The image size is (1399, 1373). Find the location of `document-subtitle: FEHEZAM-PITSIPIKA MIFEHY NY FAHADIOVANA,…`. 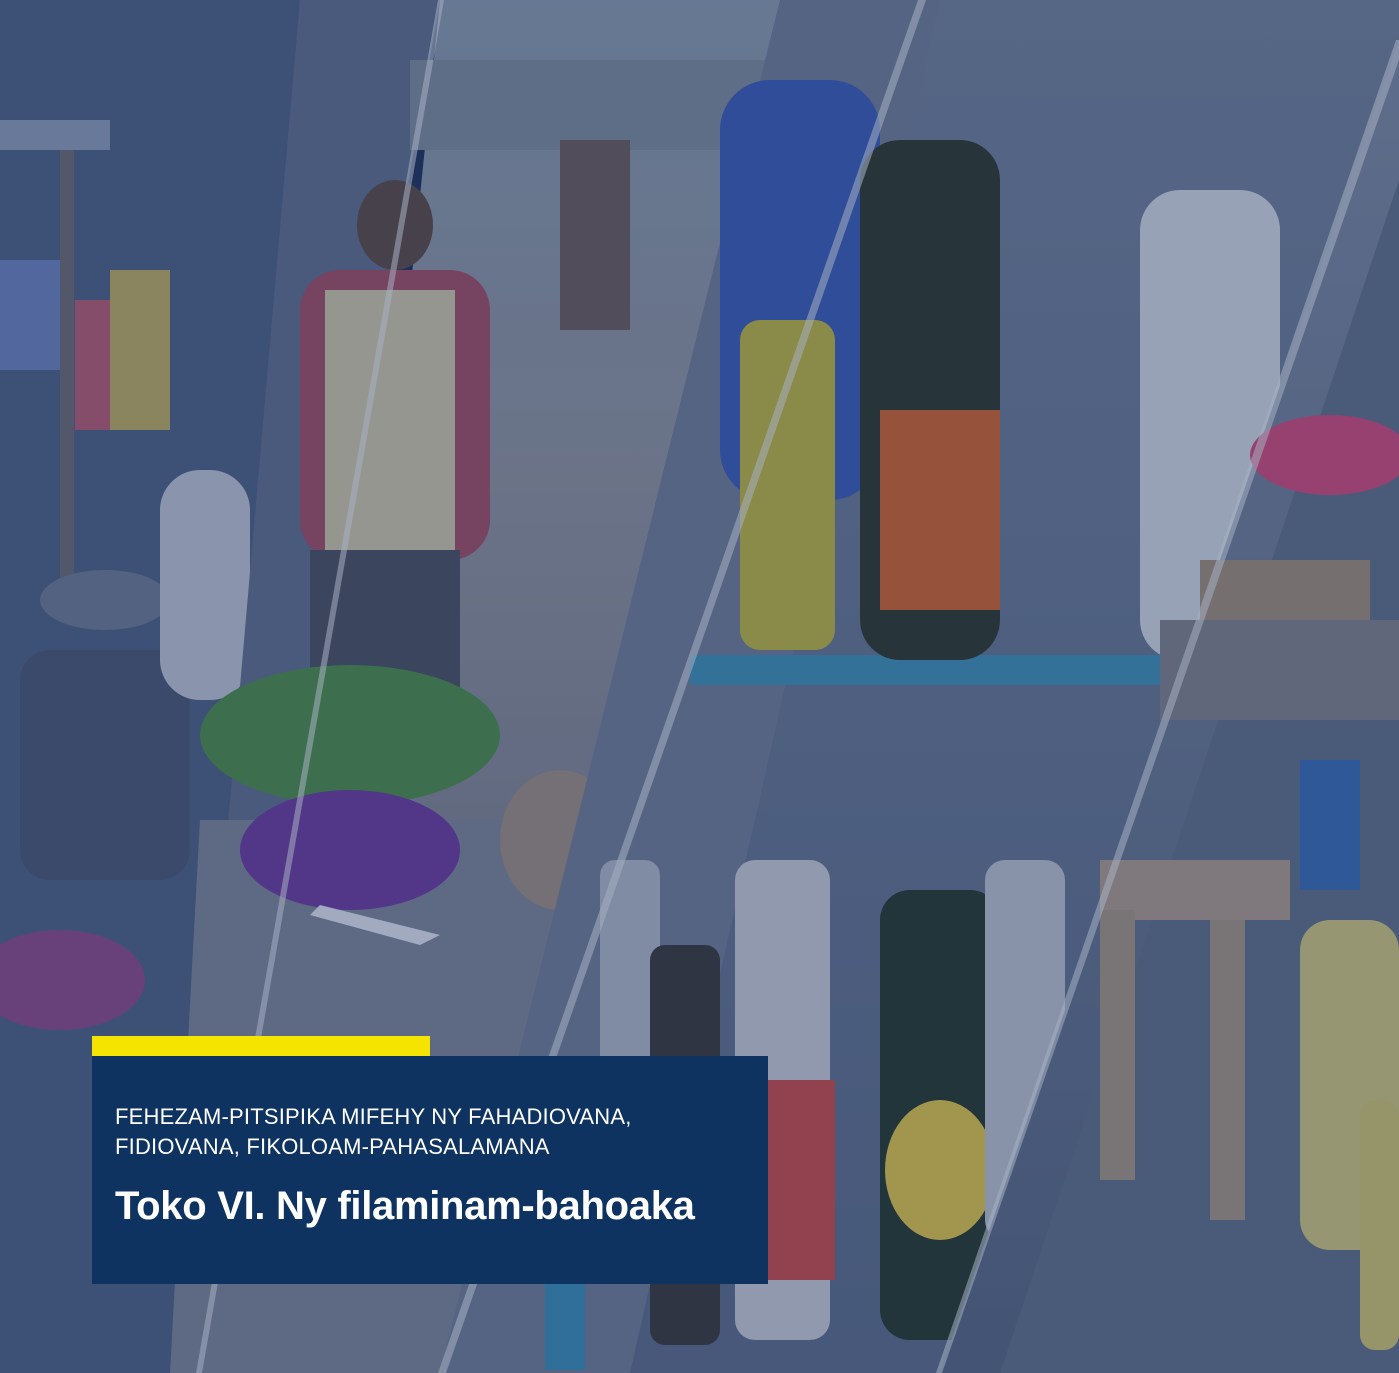

document-subtitle: FEHEZAM-PITSIPIKA MIFEHY NY FAHADIOVANA,… is located at coordinates (429, 1132).